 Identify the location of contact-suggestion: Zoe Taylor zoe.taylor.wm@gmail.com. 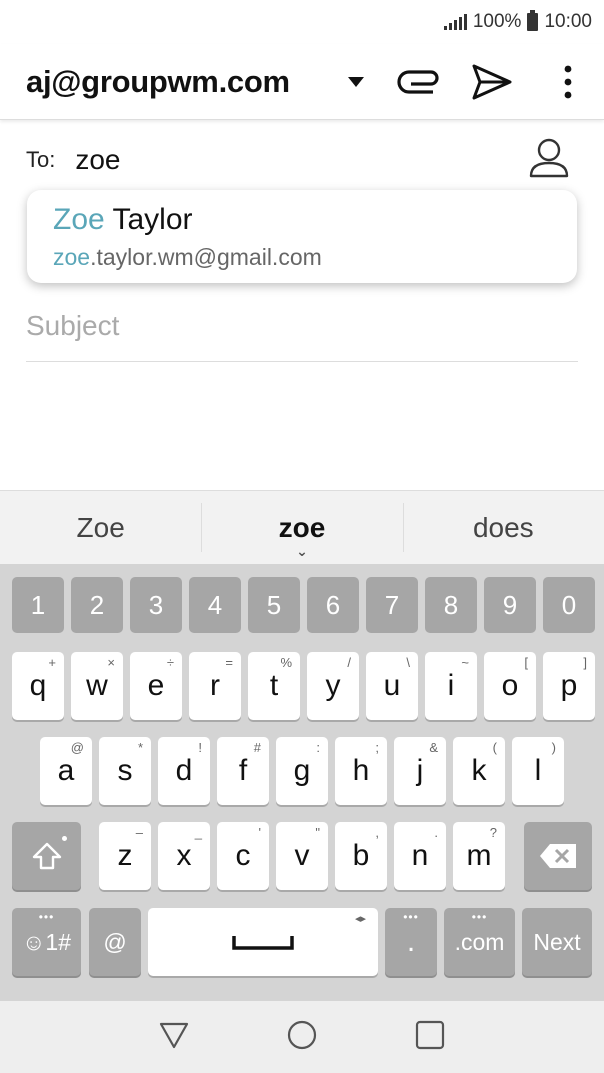
(302, 236).